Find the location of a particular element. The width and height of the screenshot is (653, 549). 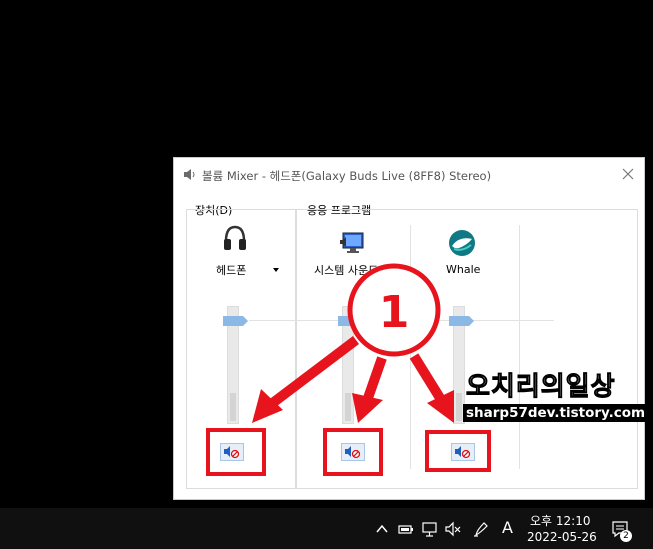

input-mode-indicator: A is located at coordinates (507, 527).